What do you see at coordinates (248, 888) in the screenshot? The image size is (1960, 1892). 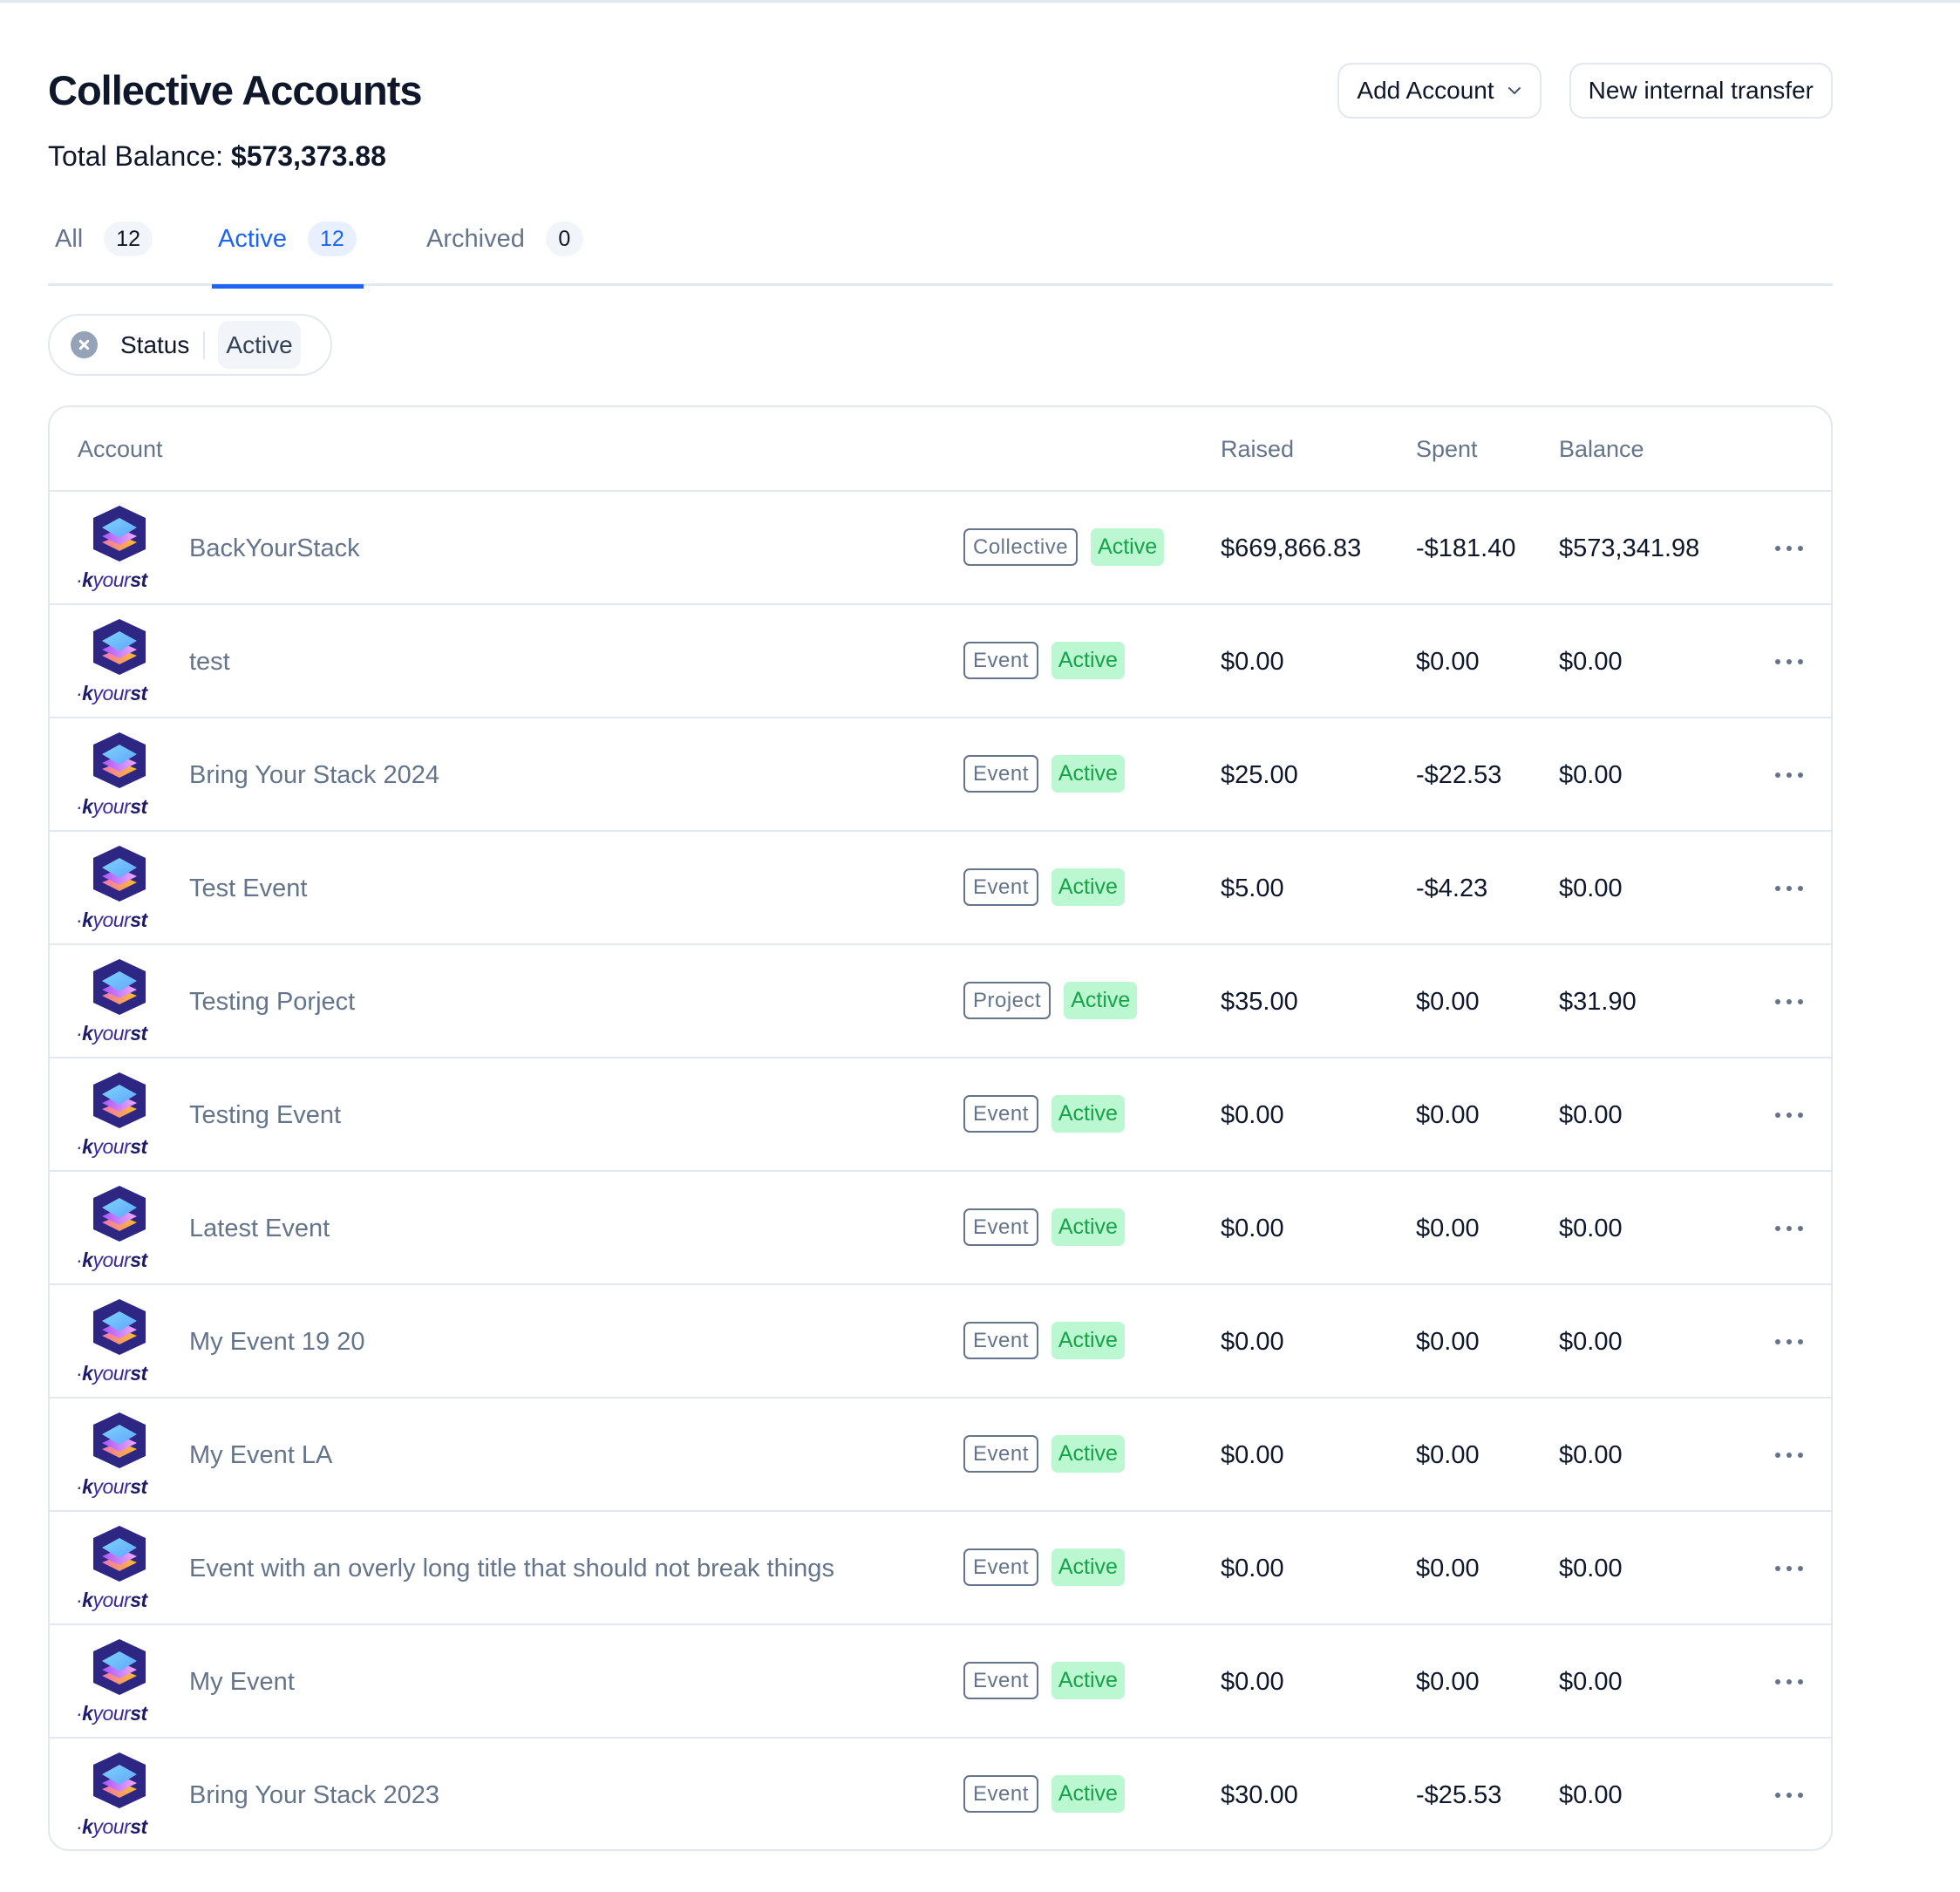 I see `account-name: Test Event` at bounding box center [248, 888].